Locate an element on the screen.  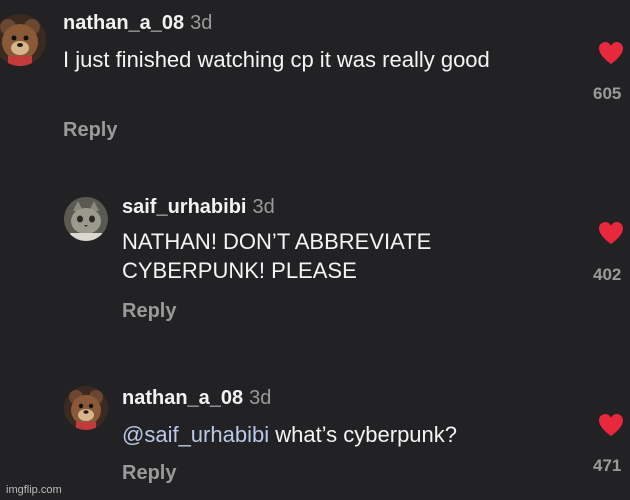
comment-username: saif_urhabibi 3d is located at coordinates (198, 207).